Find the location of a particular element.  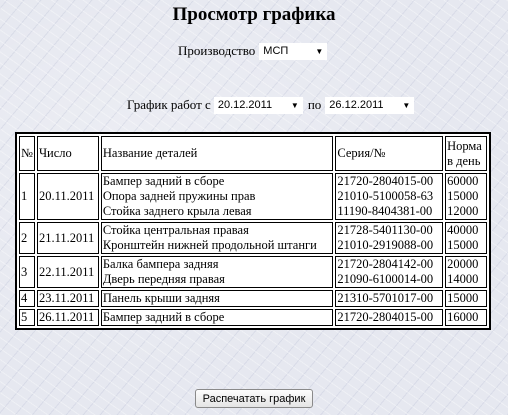

production-label: Производство is located at coordinates (217, 50).